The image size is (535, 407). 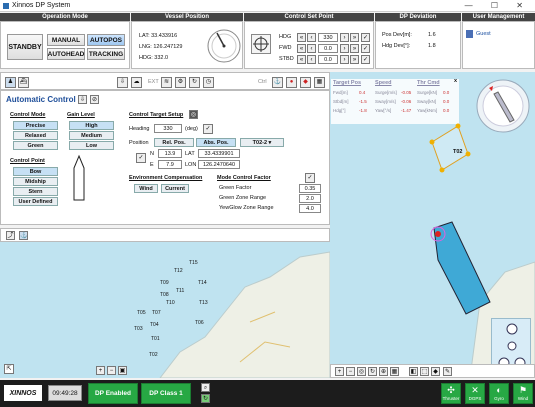 I want to click on rel-pos-button: Rel. Pos., so click(x=174, y=142).